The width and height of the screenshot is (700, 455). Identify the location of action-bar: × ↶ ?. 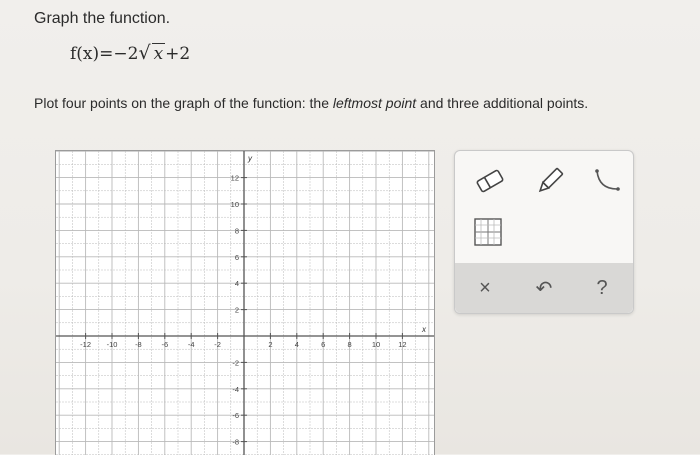
(544, 288).